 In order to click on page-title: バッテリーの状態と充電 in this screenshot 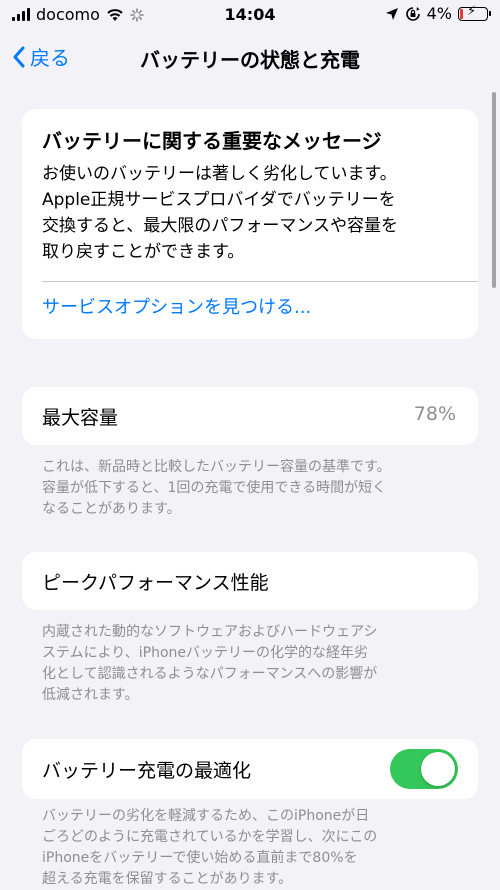, I will do `click(250, 60)`.